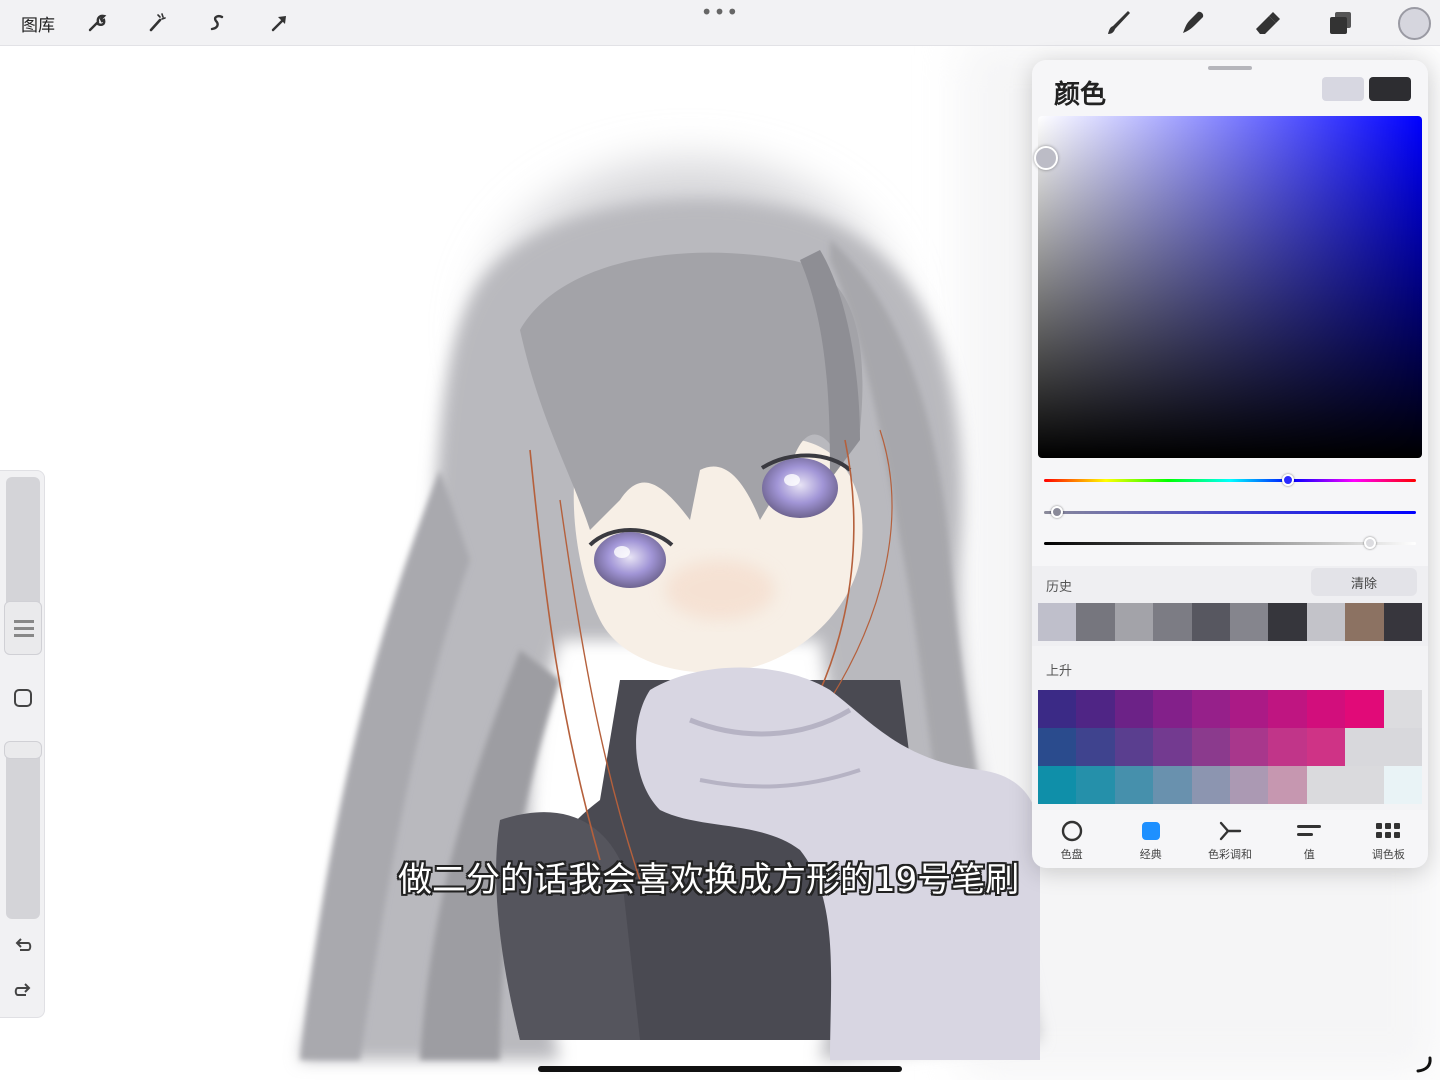 The height and width of the screenshot is (1080, 1440). I want to click on redo-icon, so click(22, 989).